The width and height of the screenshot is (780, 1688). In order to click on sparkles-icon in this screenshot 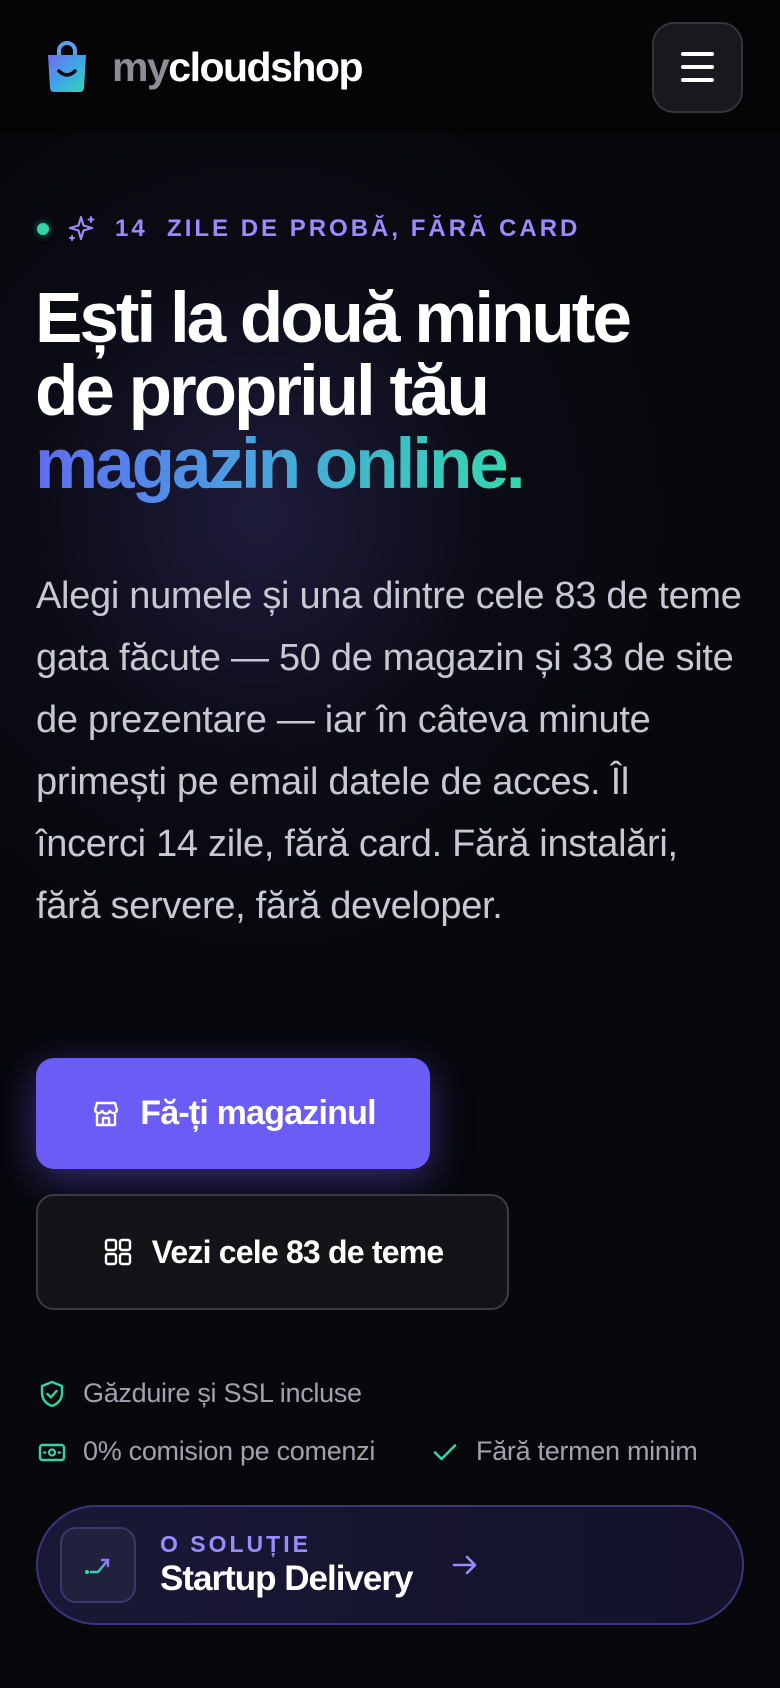, I will do `click(81, 228)`.